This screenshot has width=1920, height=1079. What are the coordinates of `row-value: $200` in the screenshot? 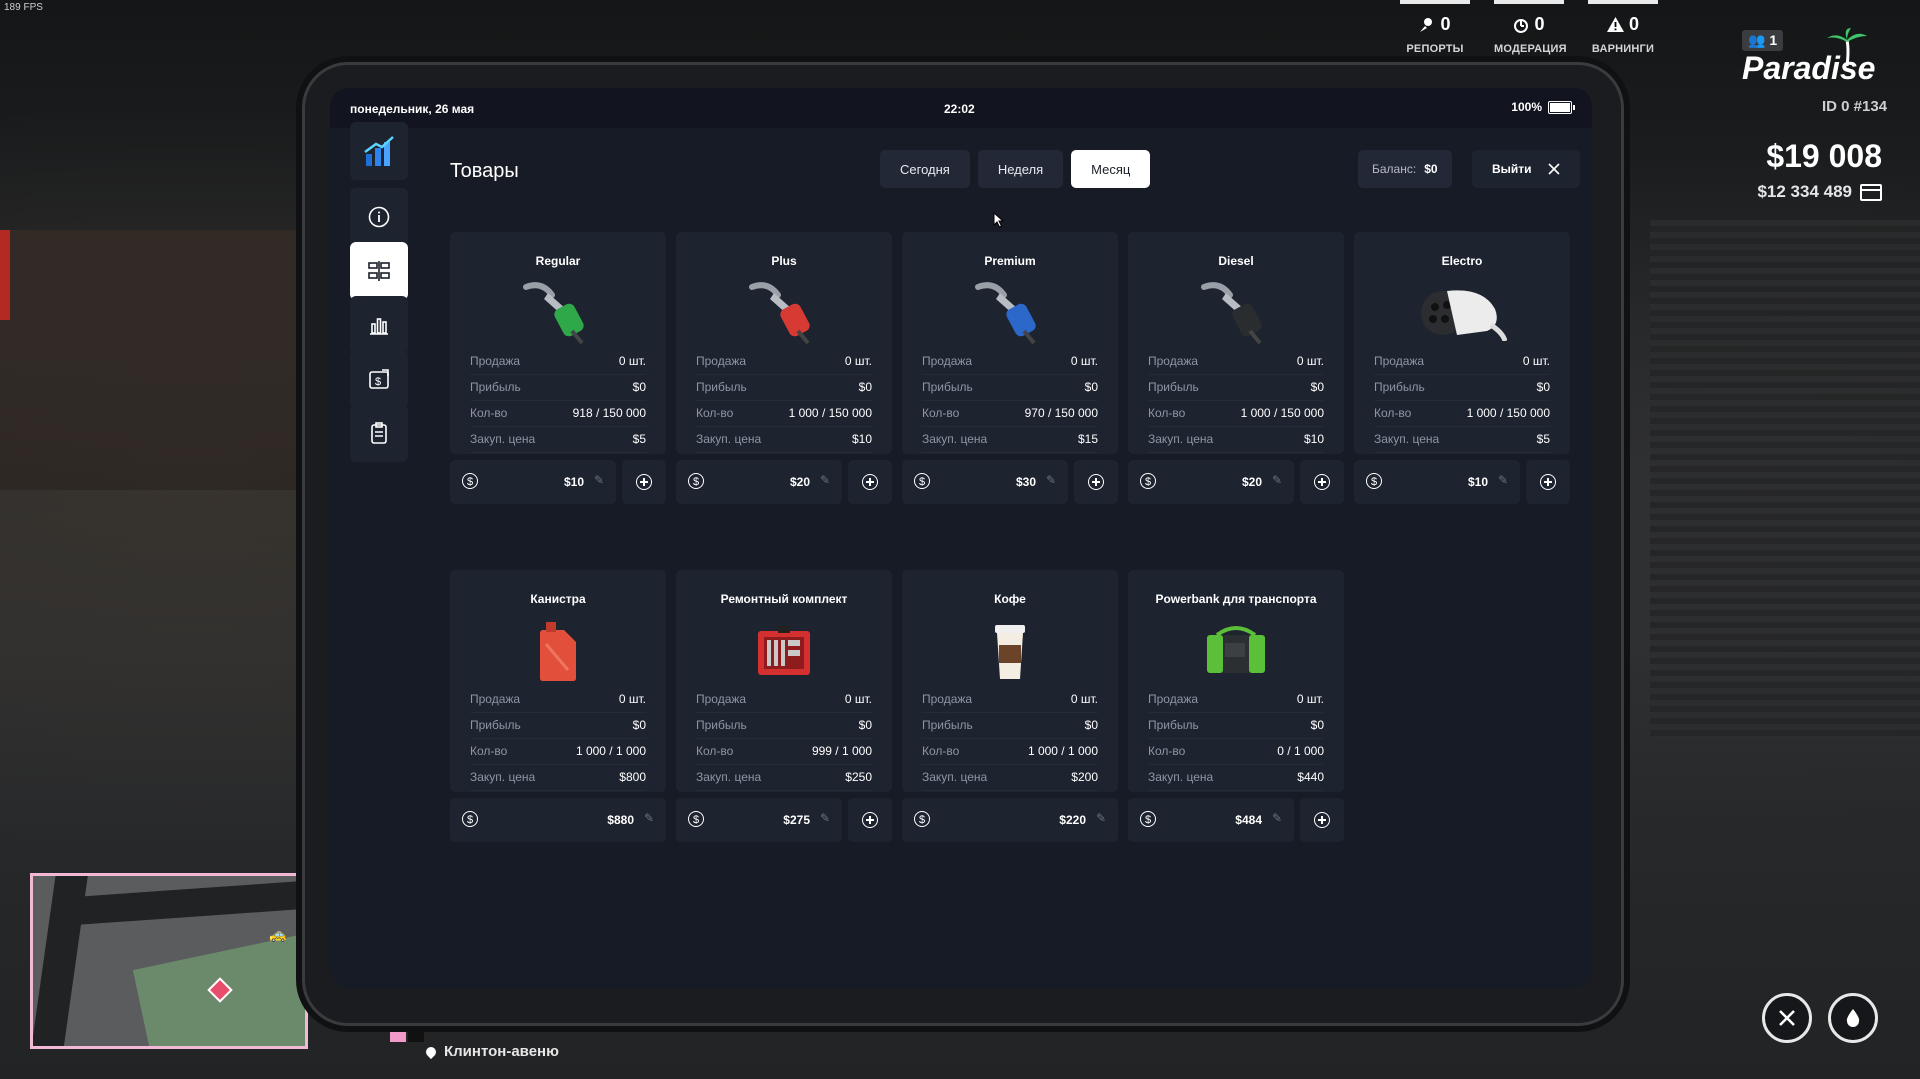 It's located at (1084, 777).